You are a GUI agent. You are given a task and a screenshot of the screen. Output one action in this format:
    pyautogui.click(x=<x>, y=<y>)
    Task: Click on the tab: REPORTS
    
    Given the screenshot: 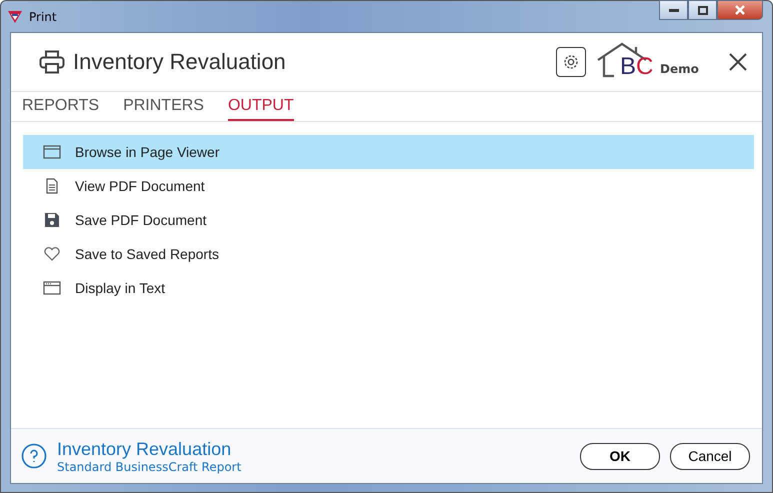 What is the action you would take?
    pyautogui.click(x=61, y=106)
    